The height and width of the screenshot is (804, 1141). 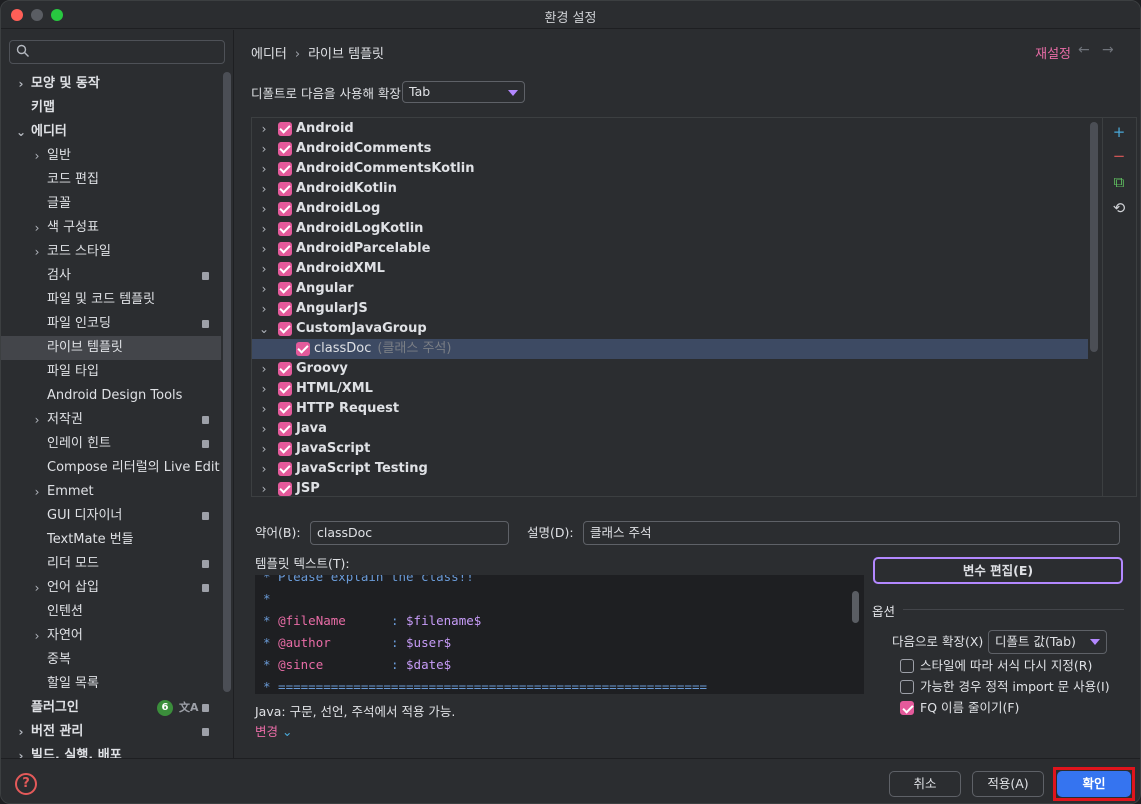 I want to click on sidebar-item: › 색 구성표, so click(x=111, y=228).